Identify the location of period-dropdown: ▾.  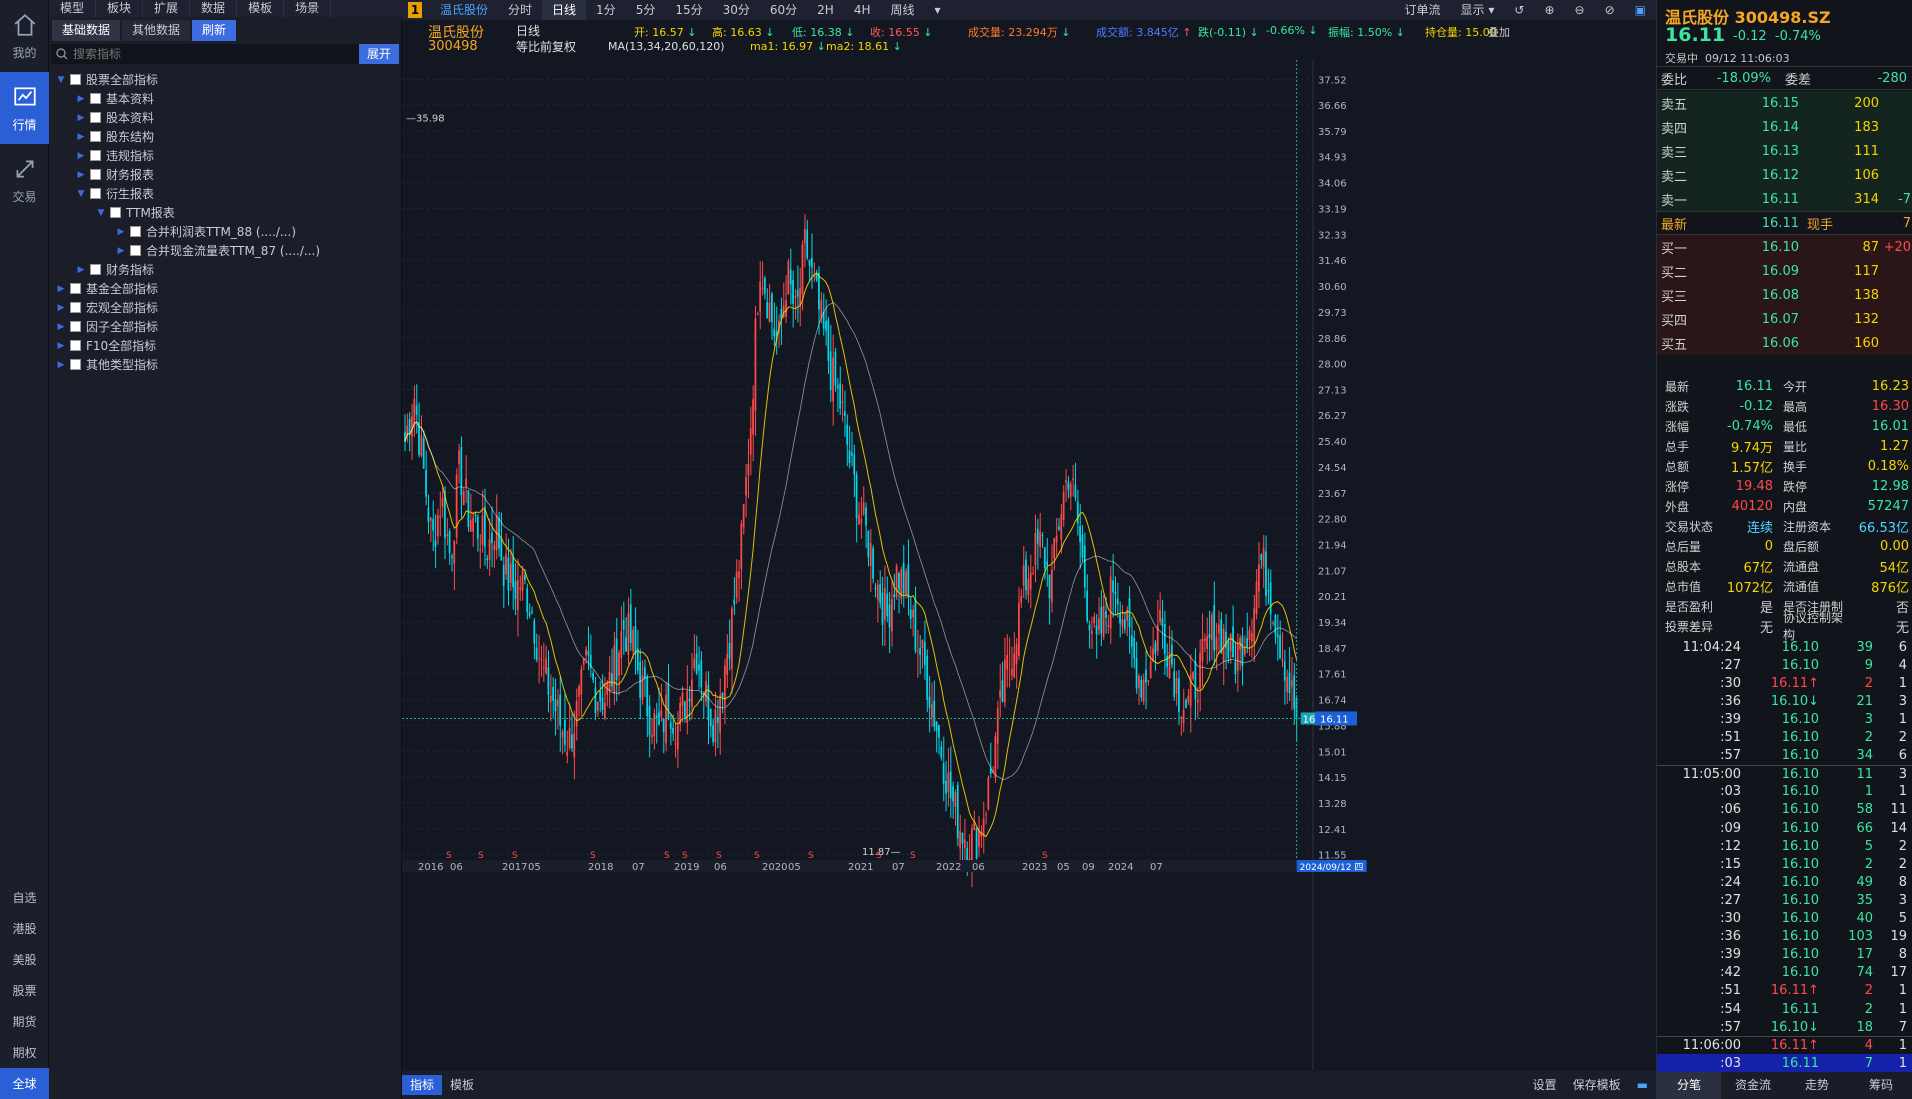
(938, 10).